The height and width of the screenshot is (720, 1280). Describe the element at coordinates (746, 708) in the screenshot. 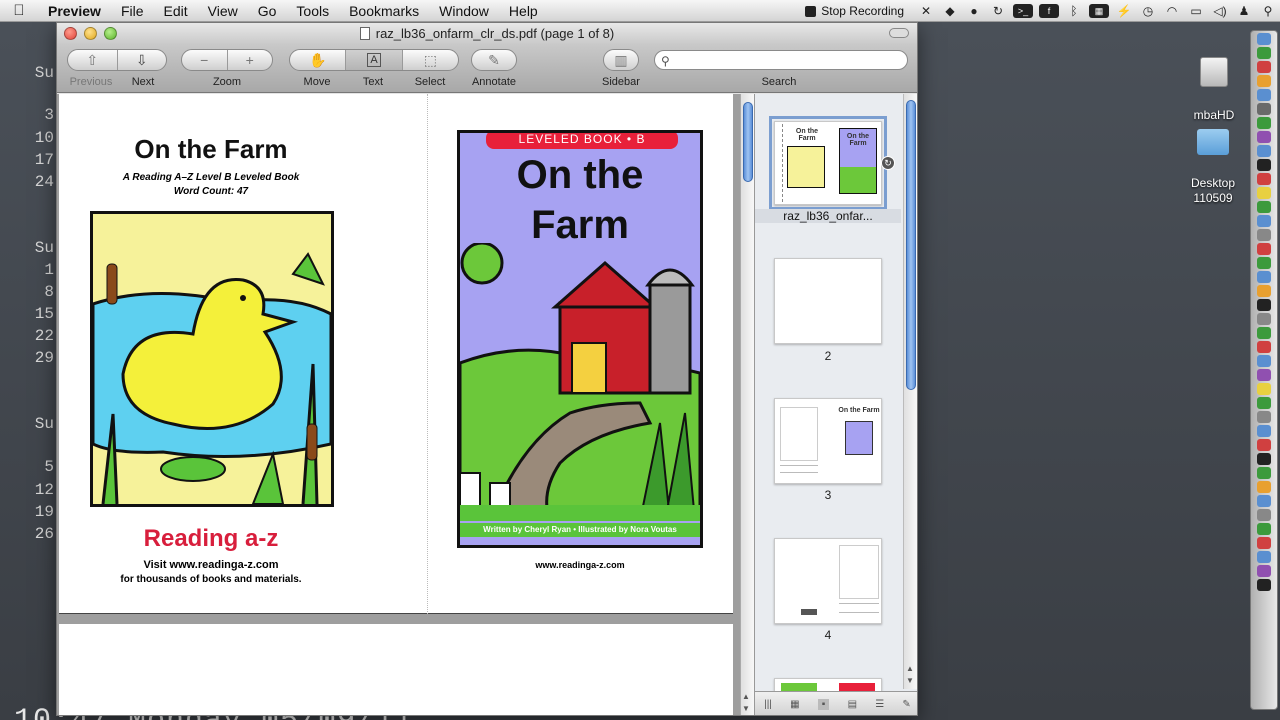

I see `scroll-down-icon: ▼` at that location.